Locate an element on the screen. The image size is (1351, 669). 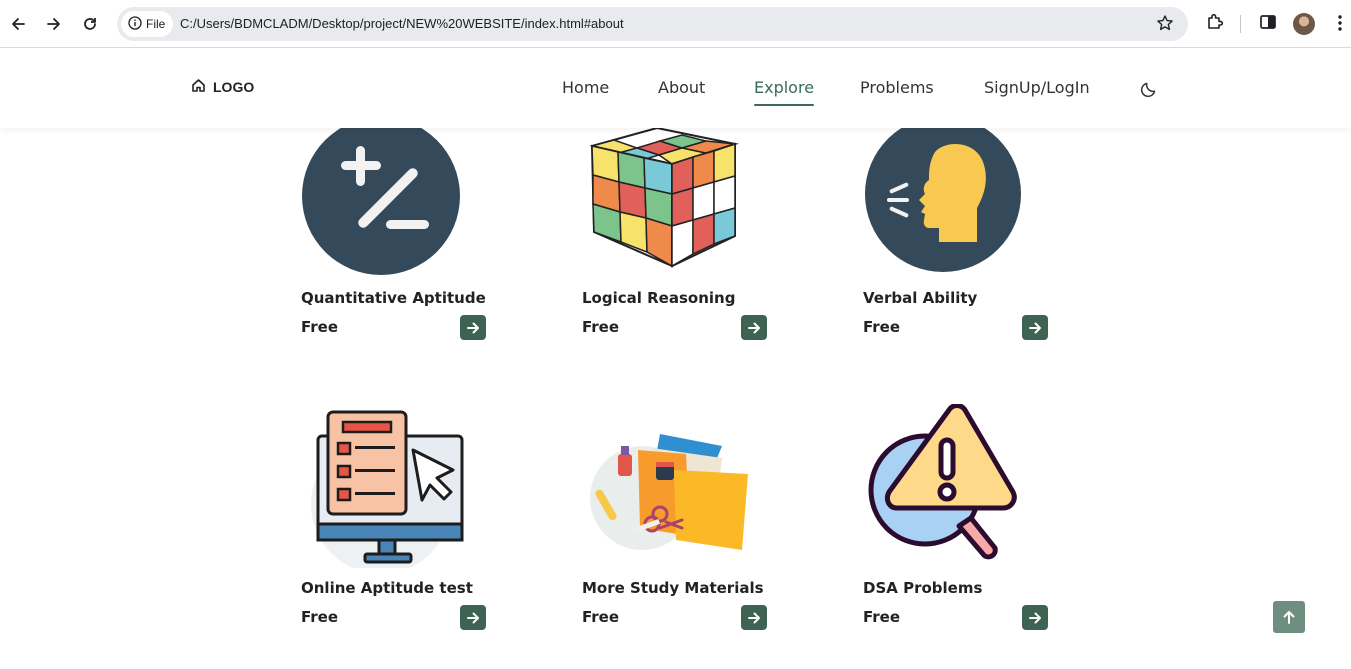
online-test-icon is located at coordinates (386, 493).